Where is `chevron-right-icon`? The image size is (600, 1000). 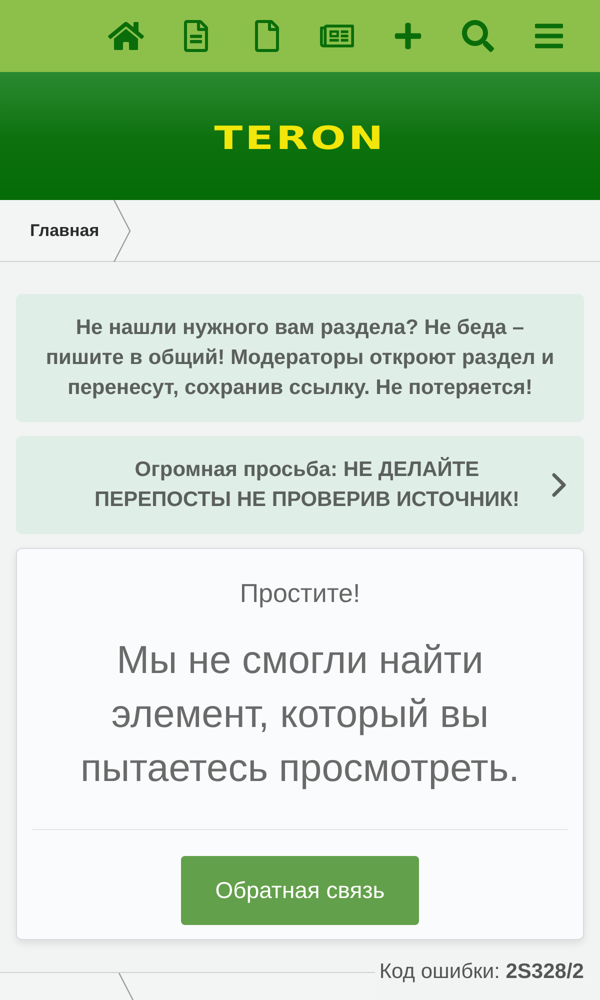
chevron-right-icon is located at coordinates (559, 485).